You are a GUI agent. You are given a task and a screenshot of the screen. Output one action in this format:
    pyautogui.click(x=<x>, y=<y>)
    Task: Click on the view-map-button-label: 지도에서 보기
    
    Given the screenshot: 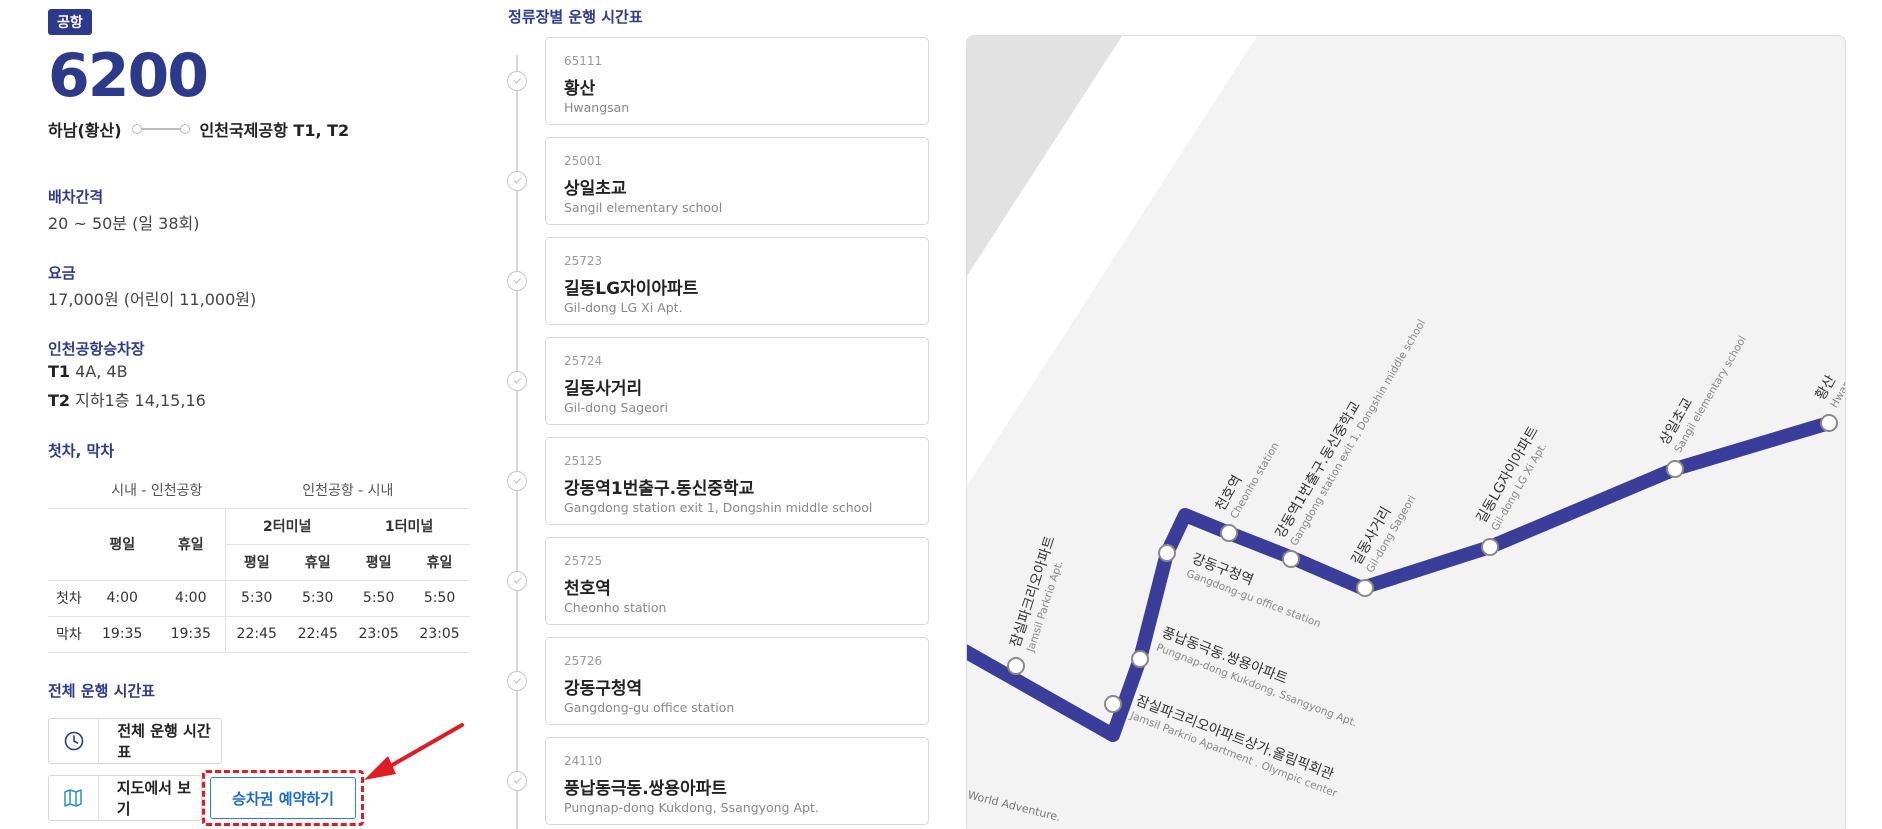 What is the action you would take?
    pyautogui.click(x=154, y=798)
    